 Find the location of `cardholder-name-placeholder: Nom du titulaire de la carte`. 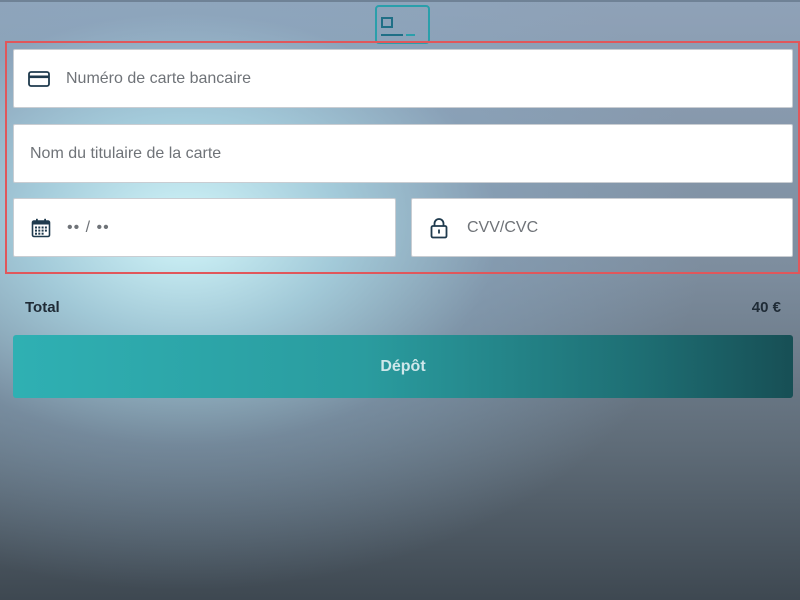

cardholder-name-placeholder: Nom du titulaire de la carte is located at coordinates (126, 153).